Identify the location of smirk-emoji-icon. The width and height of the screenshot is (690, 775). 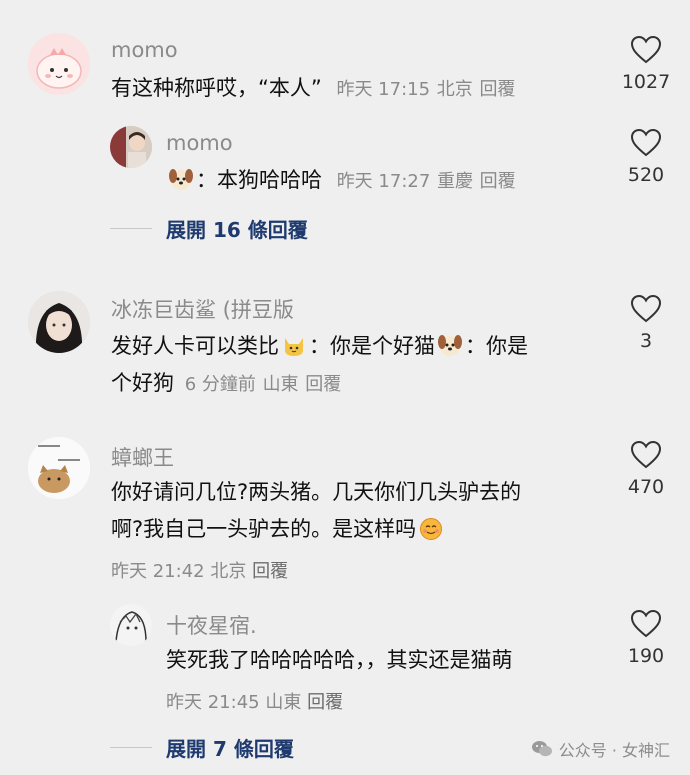
(431, 529).